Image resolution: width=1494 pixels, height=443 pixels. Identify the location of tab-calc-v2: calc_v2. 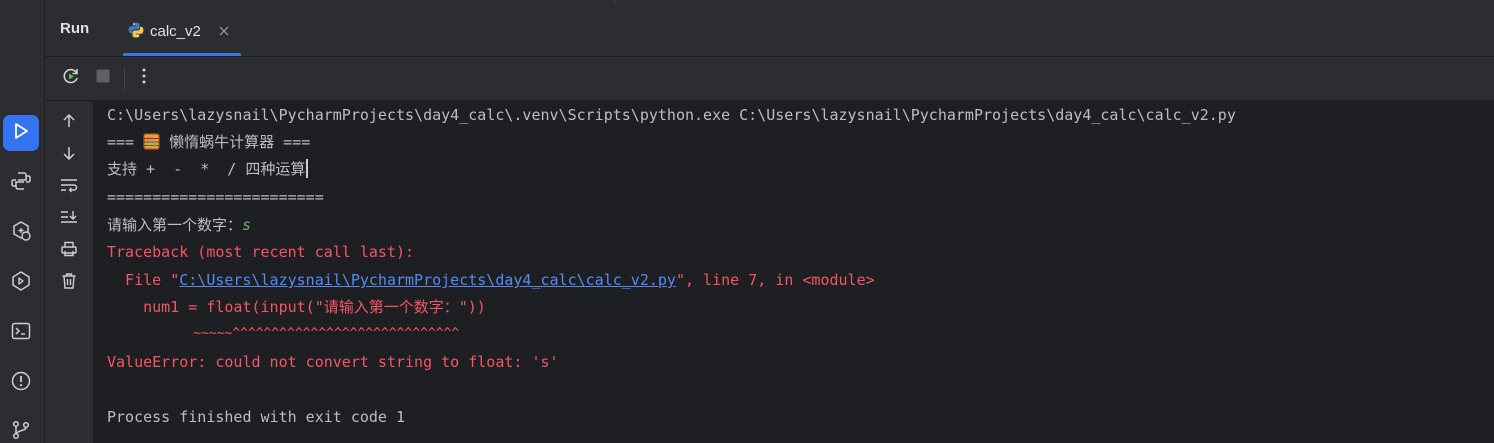
(182, 34).